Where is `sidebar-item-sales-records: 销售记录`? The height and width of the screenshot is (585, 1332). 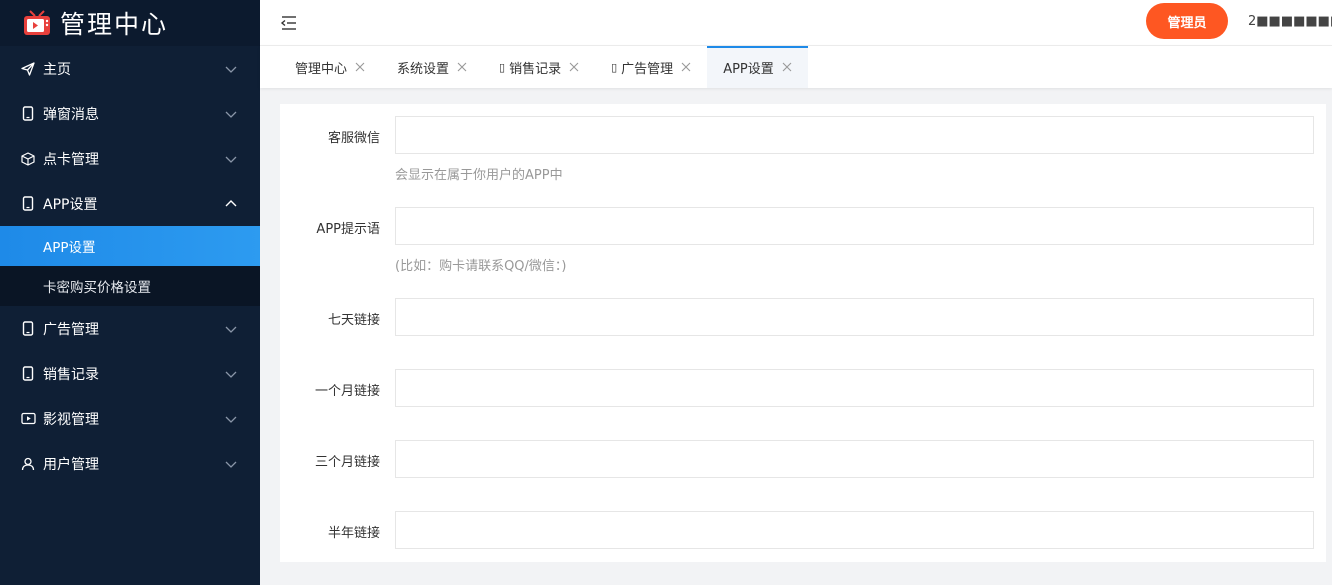 sidebar-item-sales-records: 销售记录 is located at coordinates (130, 373).